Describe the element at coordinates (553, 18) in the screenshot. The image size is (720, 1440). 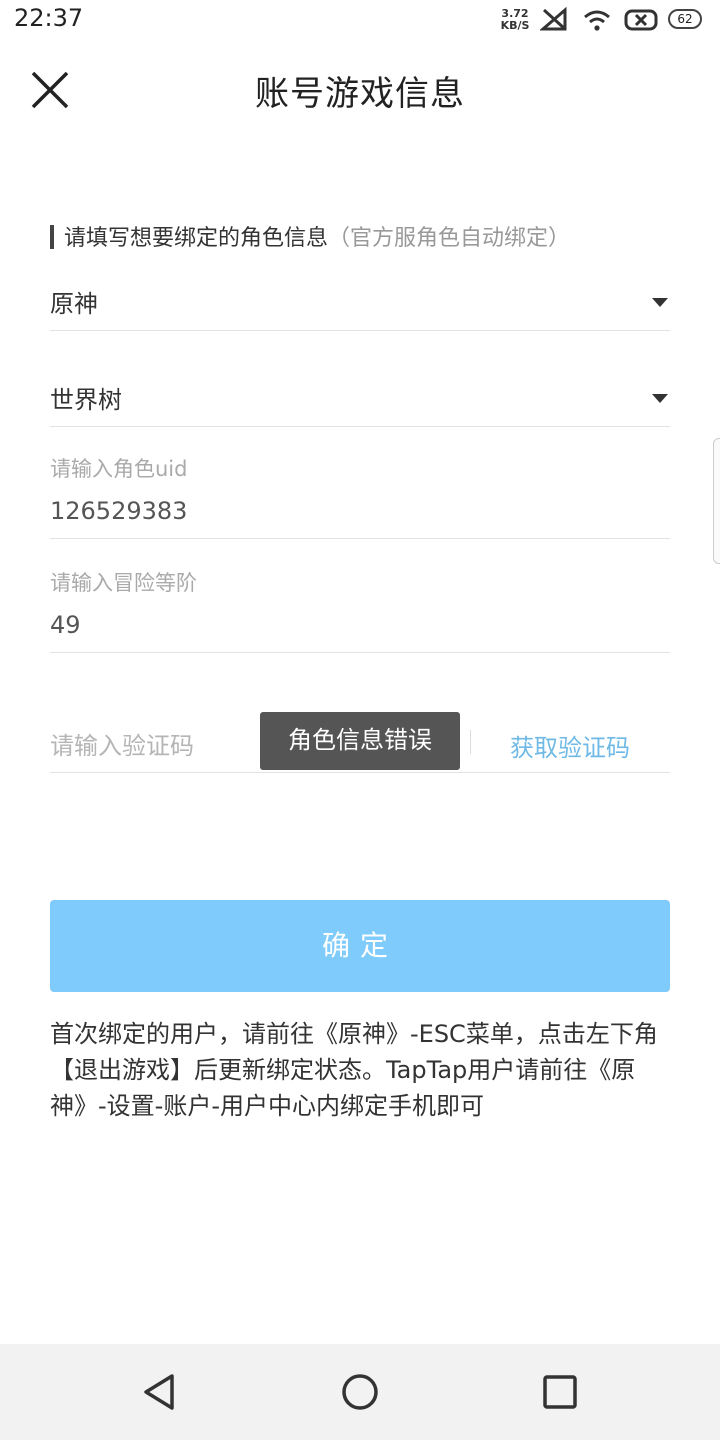
I see `no-sim-icon` at that location.